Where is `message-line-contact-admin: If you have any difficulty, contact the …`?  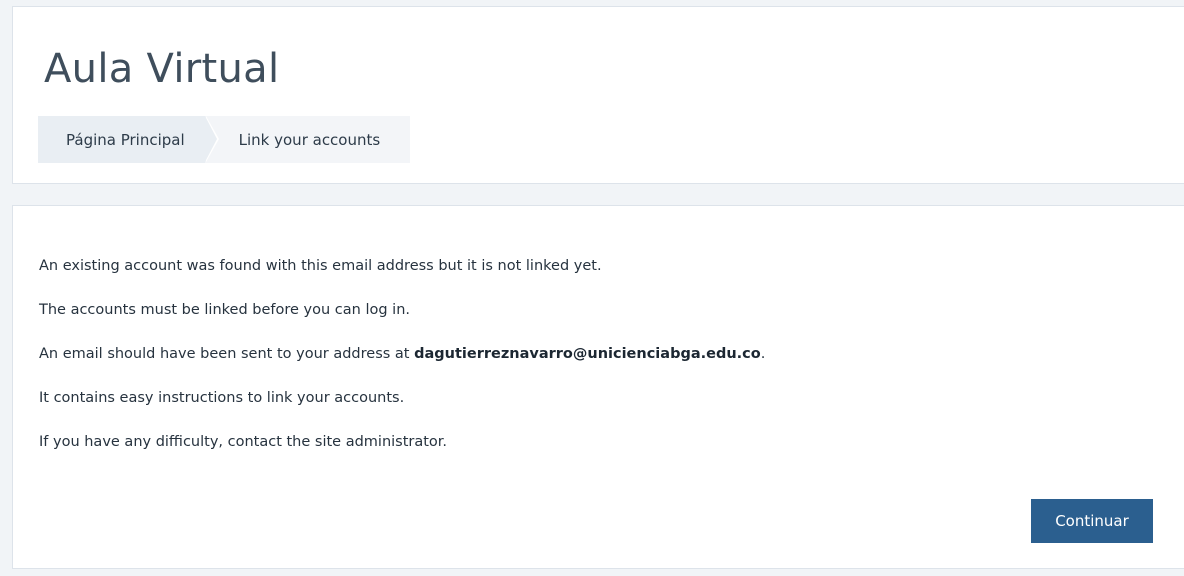
message-line-contact-admin: If you have any difficulty, contact the … is located at coordinates (243, 442).